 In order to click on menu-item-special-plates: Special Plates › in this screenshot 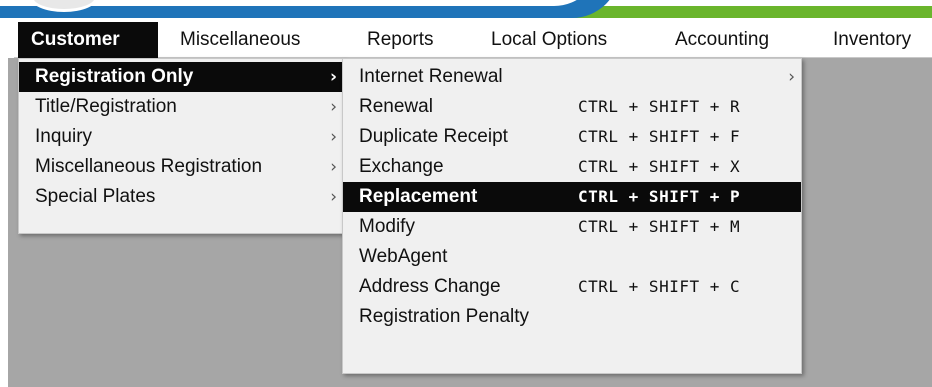, I will do `click(181, 197)`.